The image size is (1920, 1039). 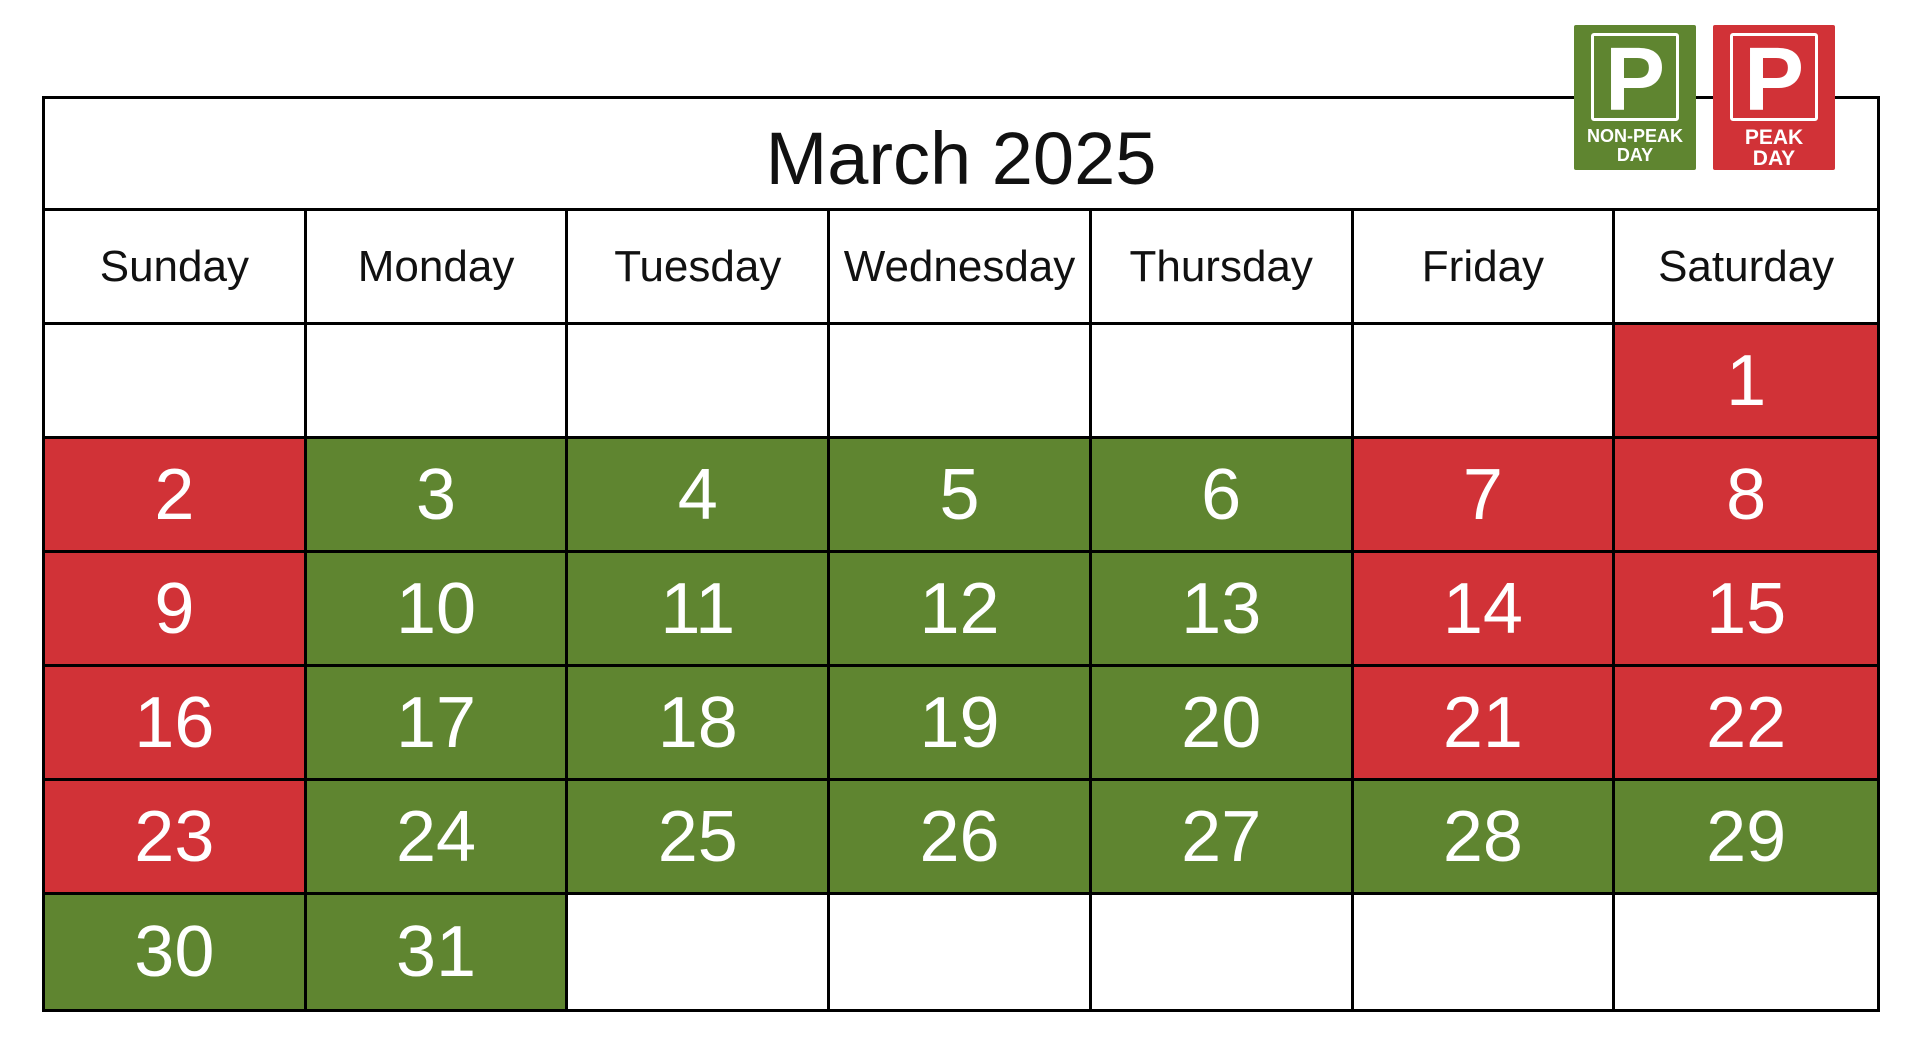 What do you see at coordinates (437, 610) in the screenshot?
I see `day-cell-10: 10` at bounding box center [437, 610].